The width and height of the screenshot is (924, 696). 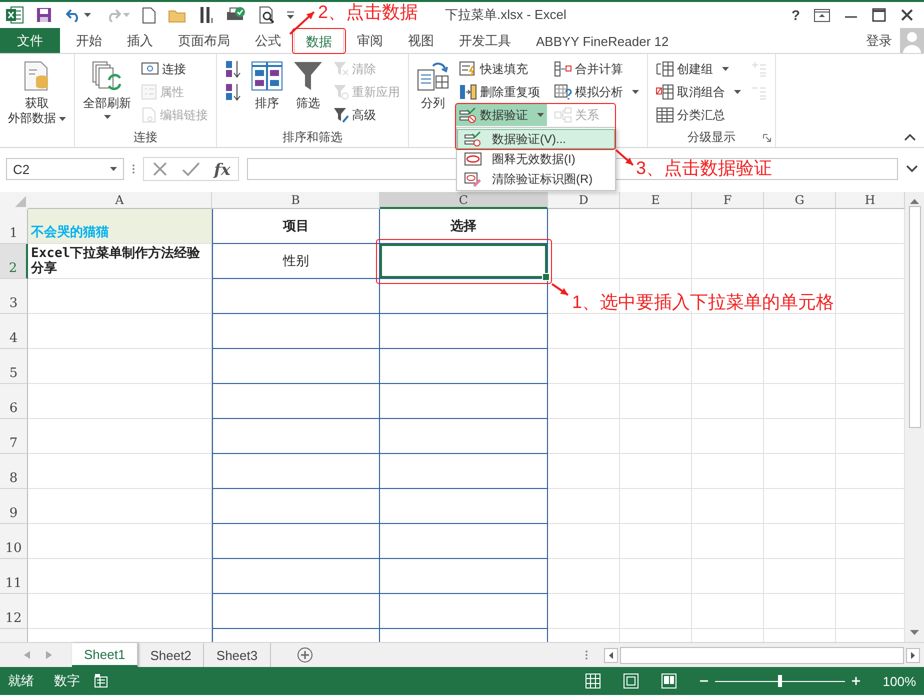 What do you see at coordinates (501, 69) in the screenshot?
I see `ribbon-button: 快速填充` at bounding box center [501, 69].